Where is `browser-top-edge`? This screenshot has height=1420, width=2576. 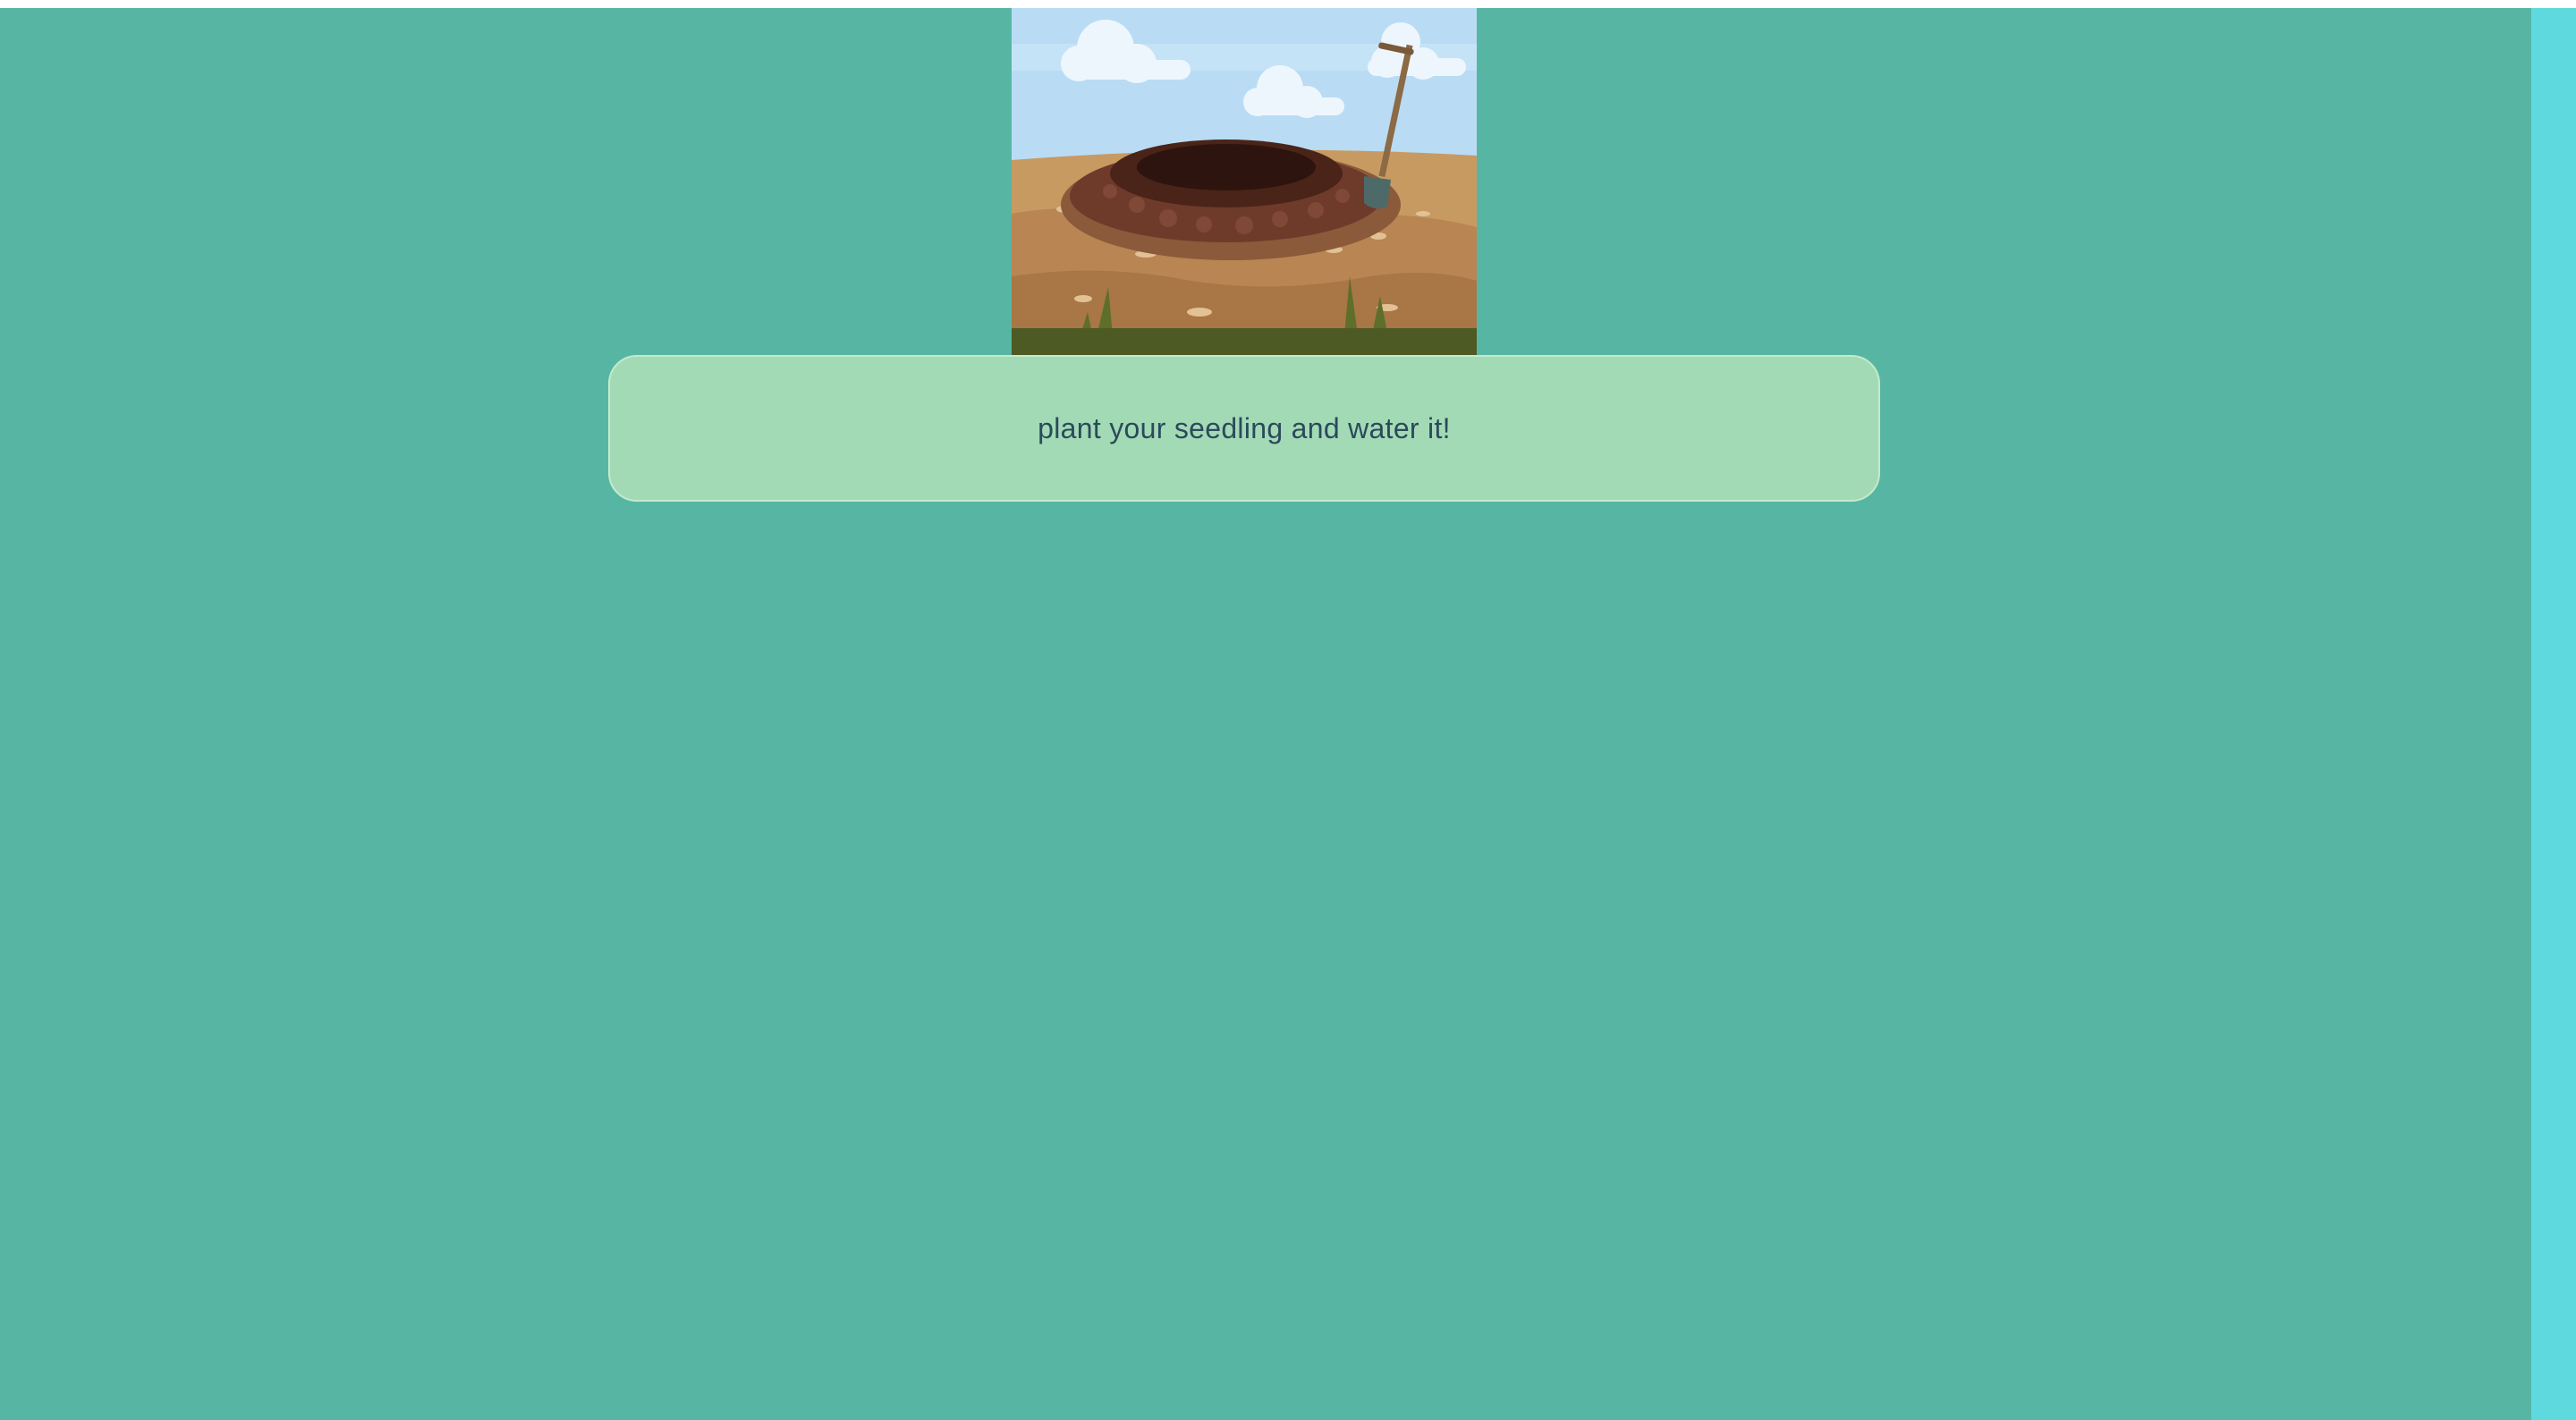
browser-top-edge is located at coordinates (1288, 4).